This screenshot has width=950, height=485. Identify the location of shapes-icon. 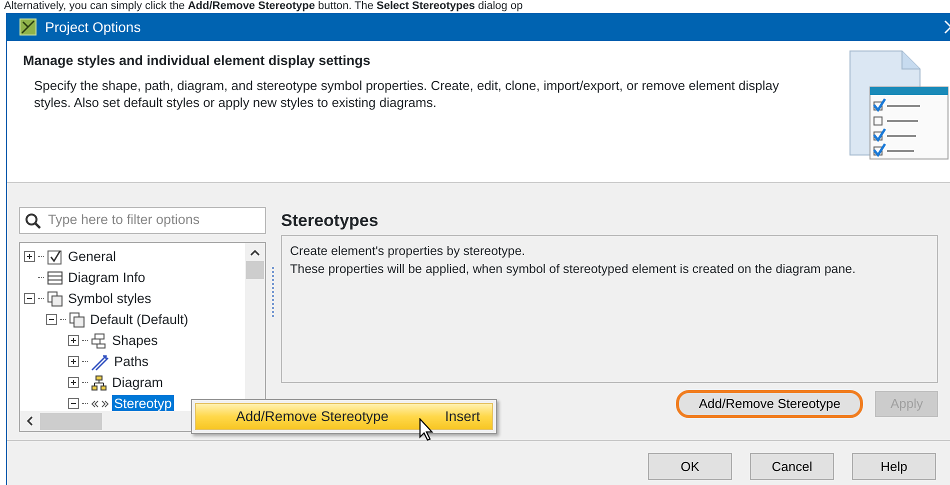
(99, 340).